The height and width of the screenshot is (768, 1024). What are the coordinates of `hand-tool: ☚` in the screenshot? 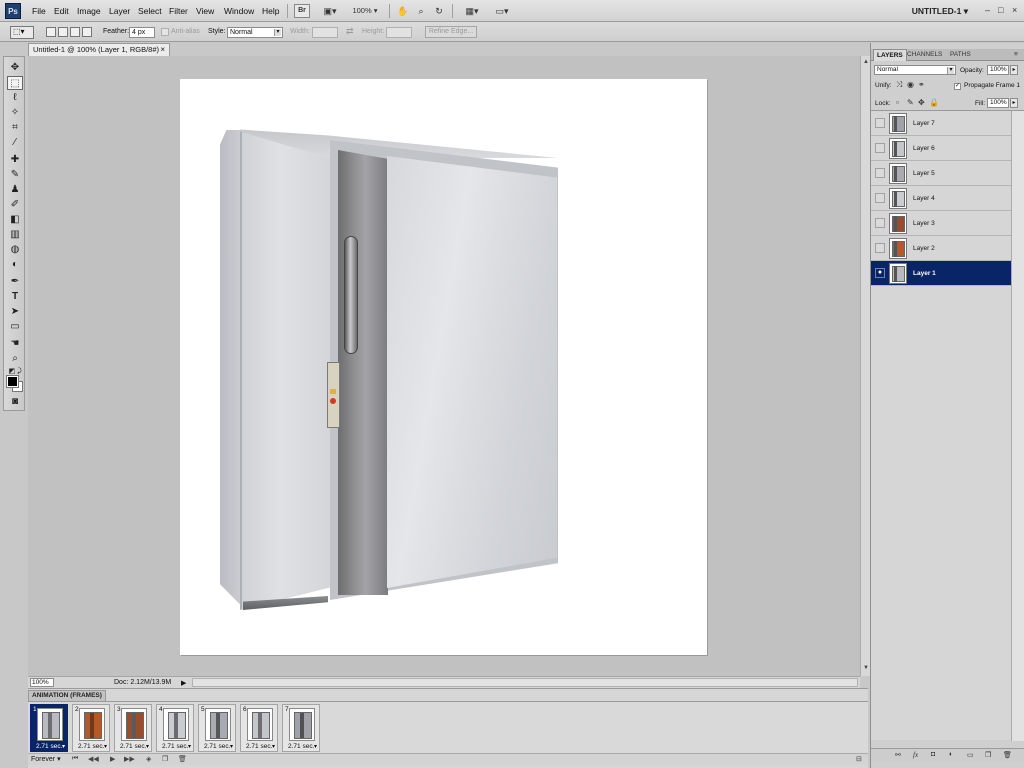 It's located at (15, 344).